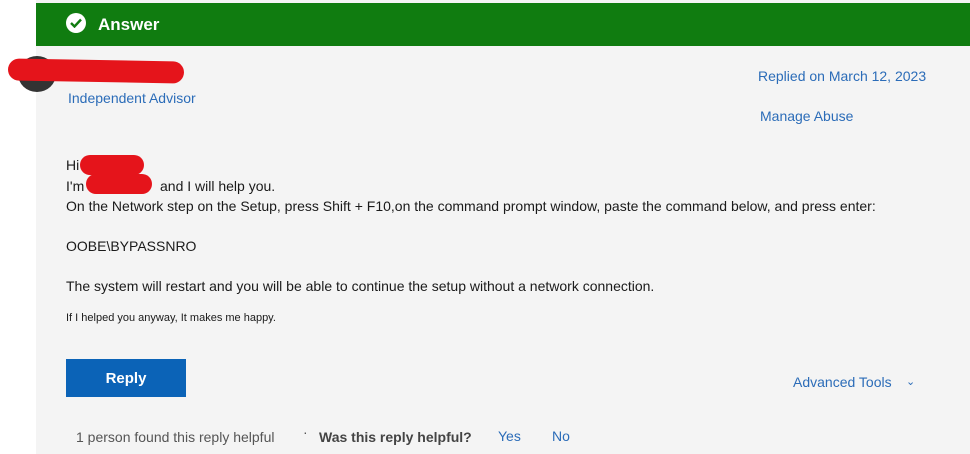 This screenshot has width=970, height=454. What do you see at coordinates (509, 436) in the screenshot?
I see `yes-button: Yes` at bounding box center [509, 436].